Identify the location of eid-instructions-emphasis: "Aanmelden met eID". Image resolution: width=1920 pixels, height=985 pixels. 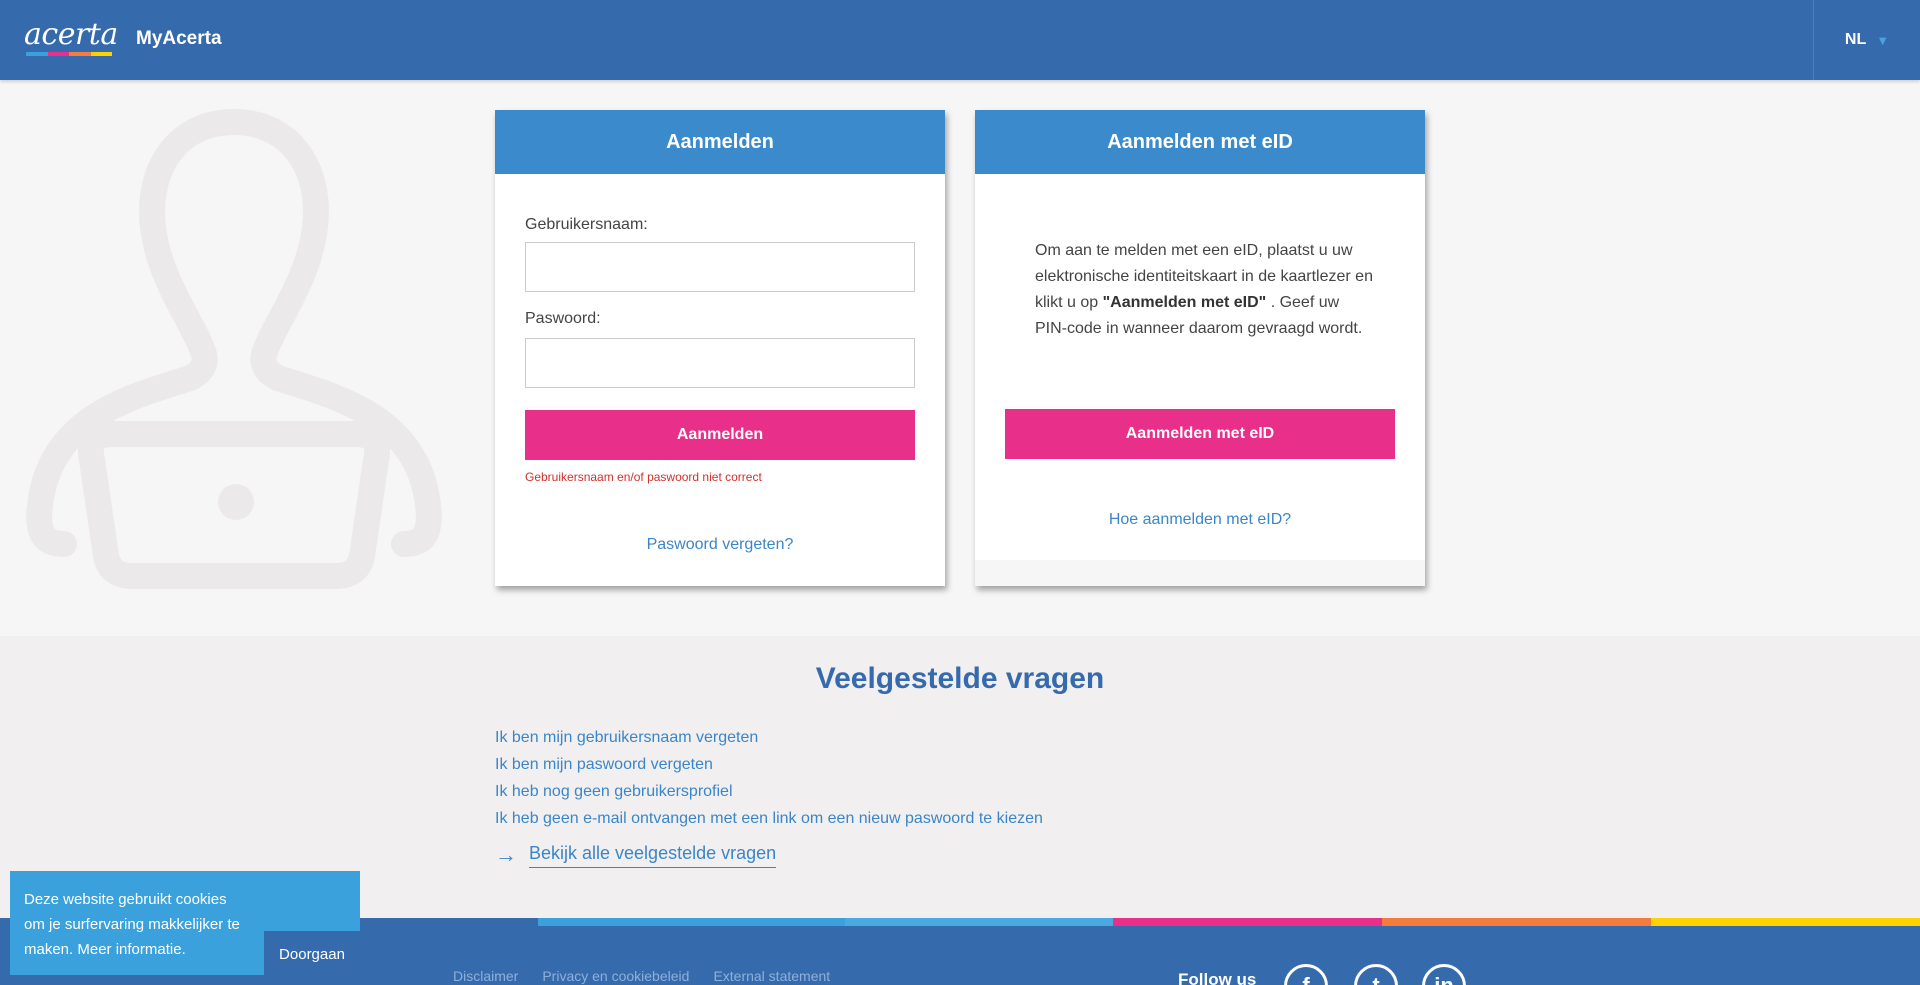
(1184, 302).